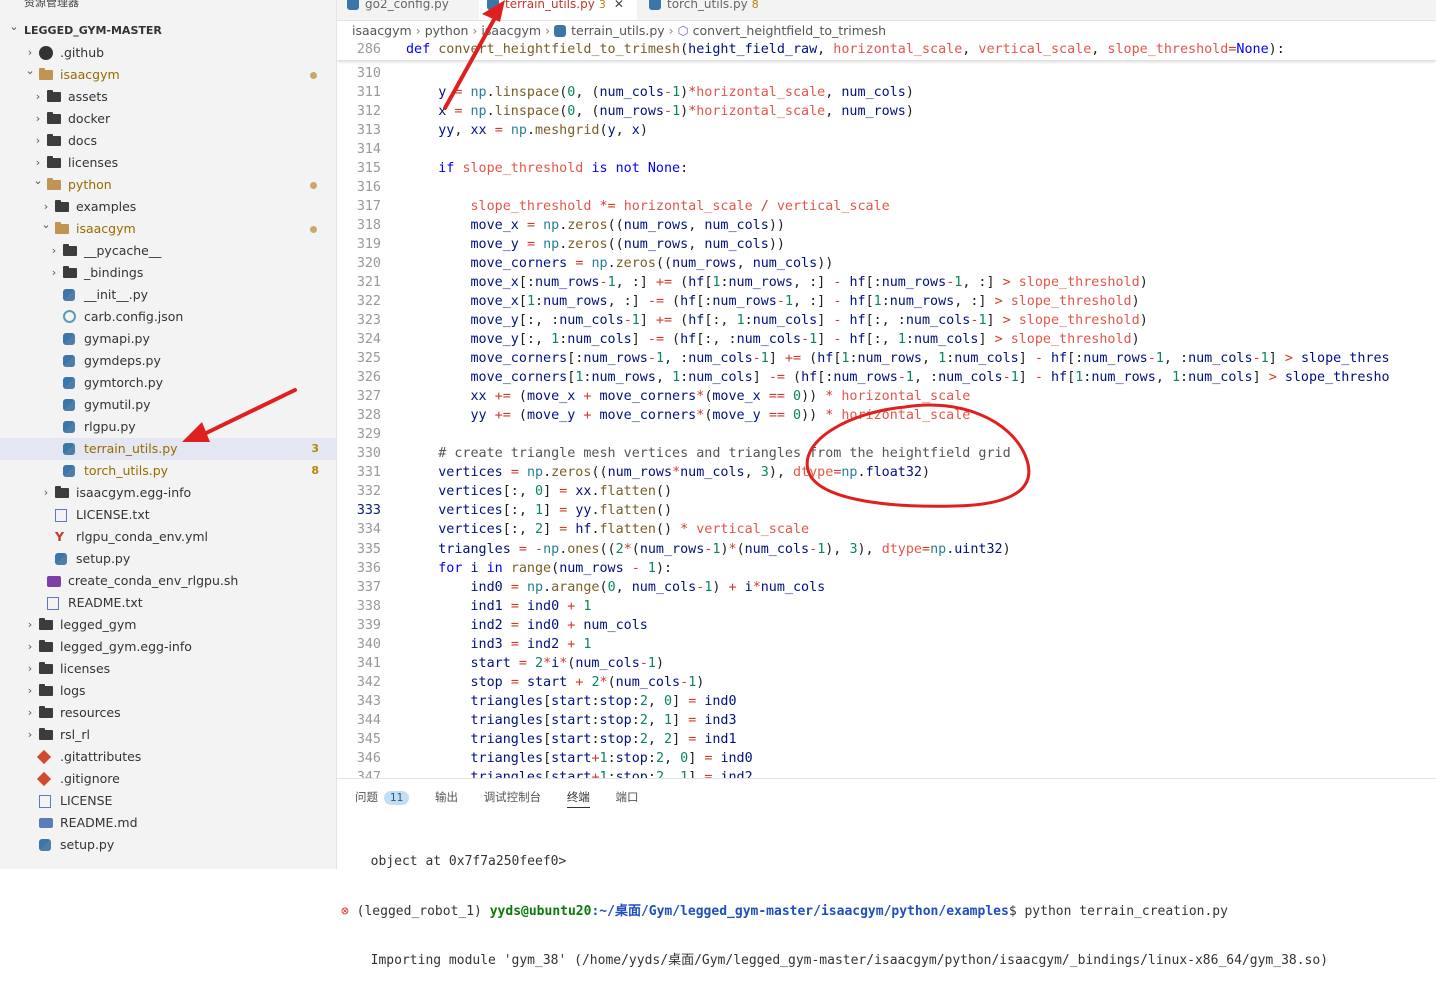  What do you see at coordinates (368, 321) in the screenshot?
I see `line-number: 323` at bounding box center [368, 321].